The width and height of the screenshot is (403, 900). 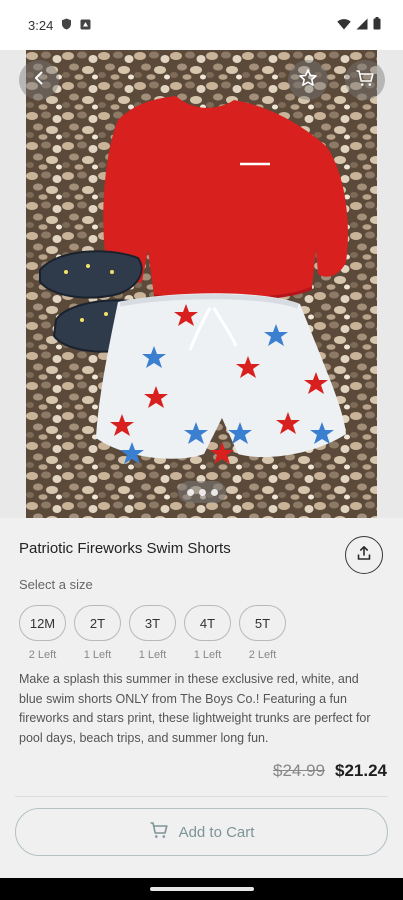 I want to click on original-price: $24.99, so click(x=299, y=770).